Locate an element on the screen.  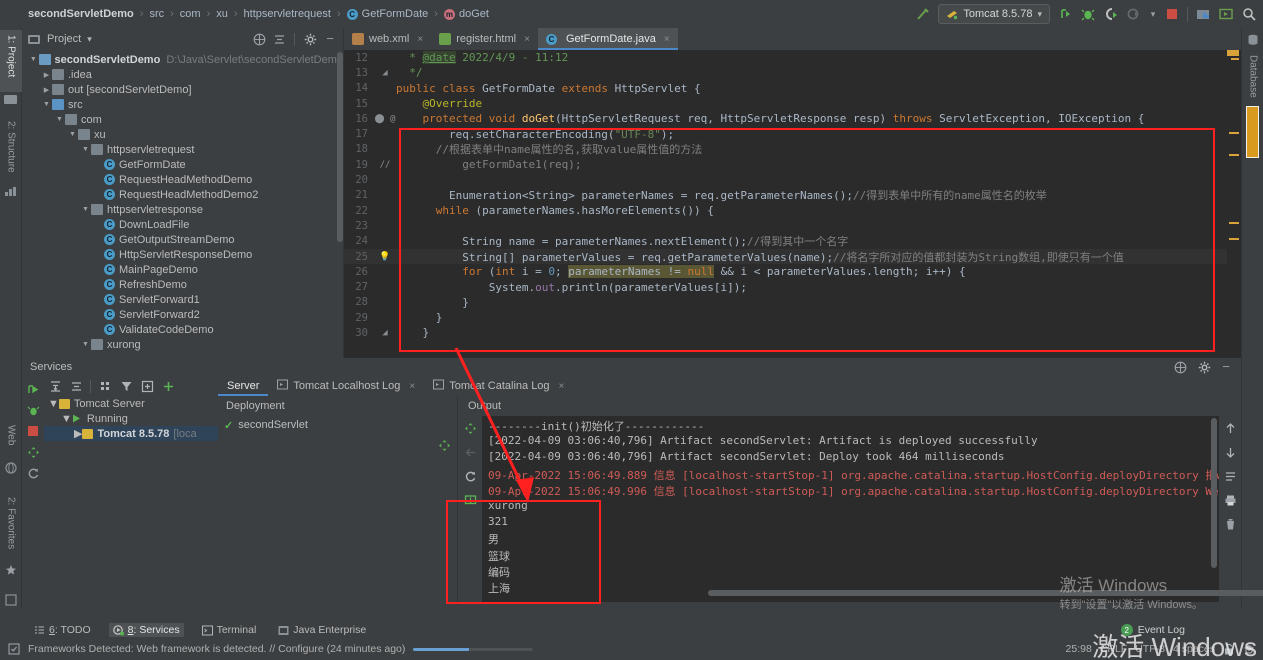
rerun-icon is located at coordinates (33, 389).